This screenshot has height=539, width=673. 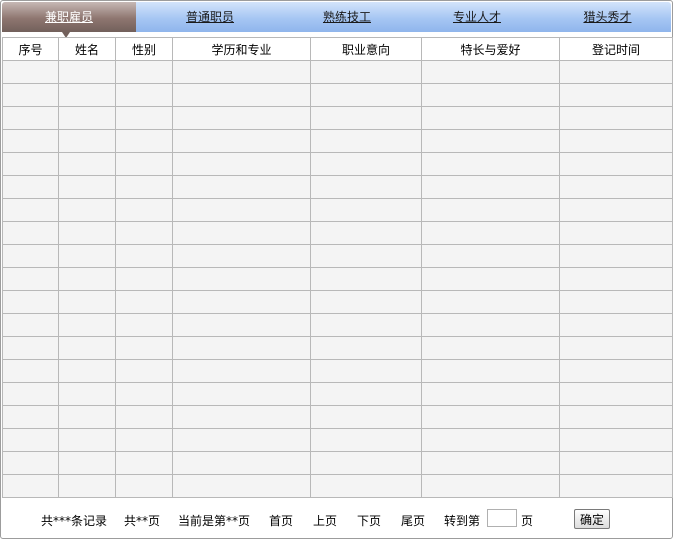 What do you see at coordinates (477, 17) in the screenshot?
I see `tab-professional: 专业人才` at bounding box center [477, 17].